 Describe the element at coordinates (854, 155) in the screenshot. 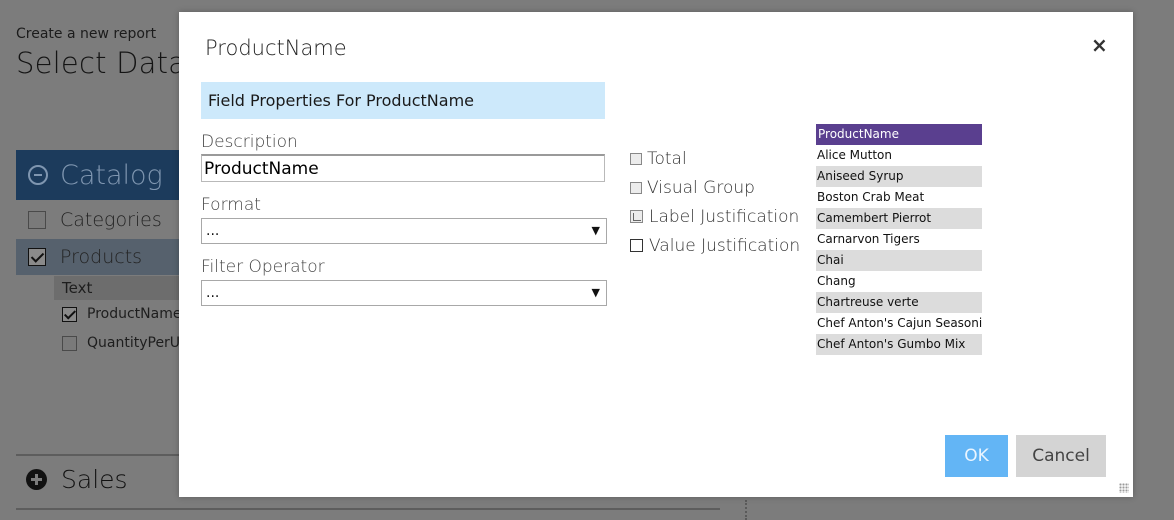

I see `preview-row: Alice Mutton` at that location.